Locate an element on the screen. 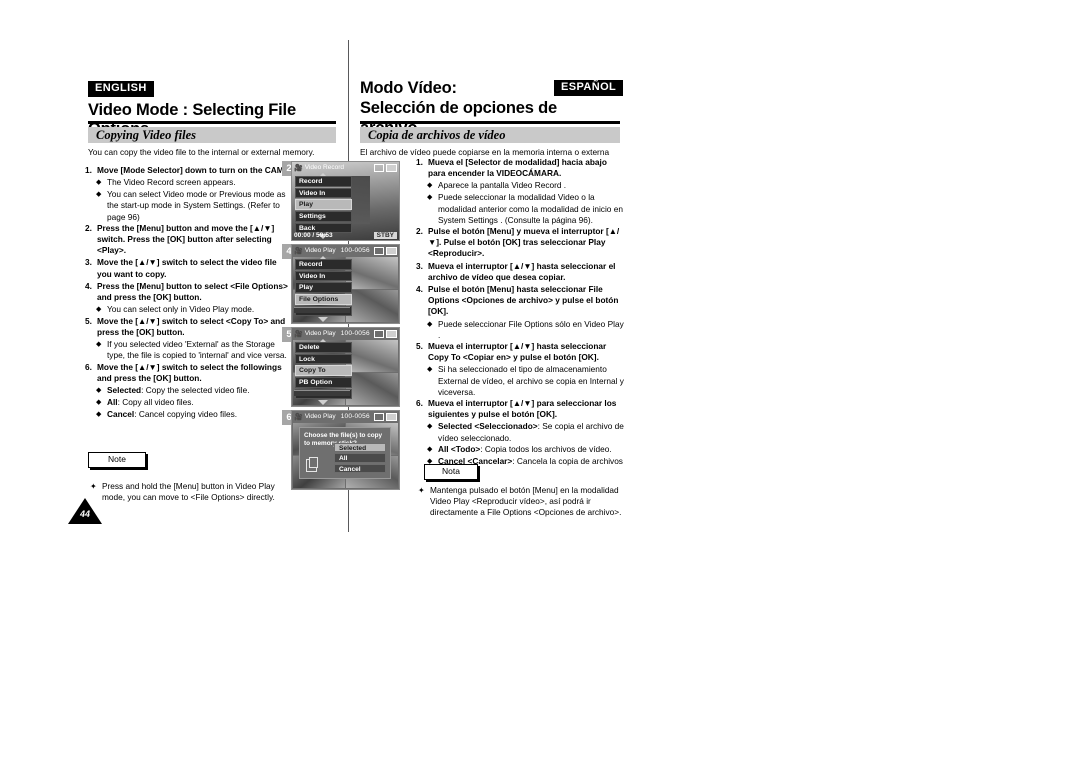 The width and height of the screenshot is (1080, 763). menu-item-delete: Delete is located at coordinates (323, 347).